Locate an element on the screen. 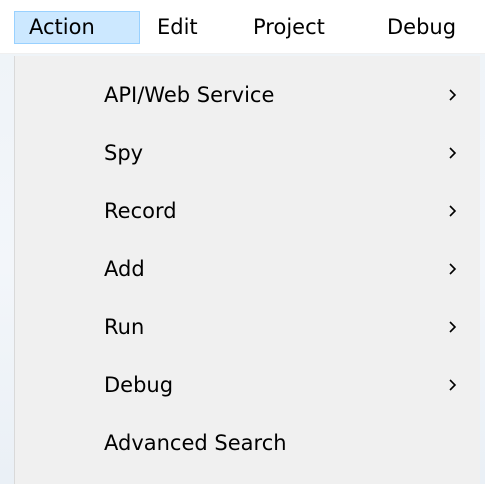 This screenshot has width=485, height=484. menu-item-label: Run is located at coordinates (124, 327).